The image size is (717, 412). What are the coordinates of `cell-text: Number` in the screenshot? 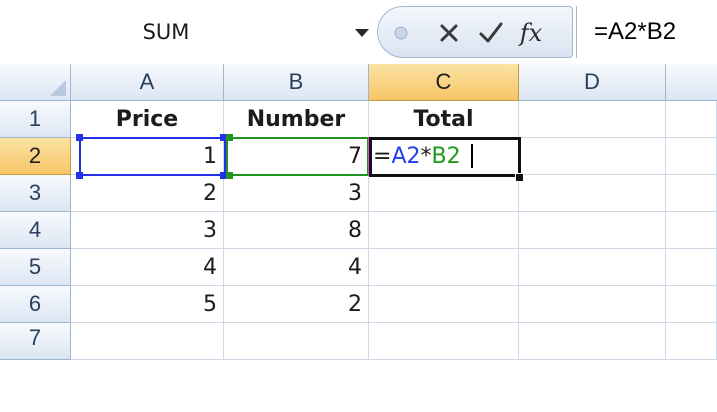 It's located at (296, 119).